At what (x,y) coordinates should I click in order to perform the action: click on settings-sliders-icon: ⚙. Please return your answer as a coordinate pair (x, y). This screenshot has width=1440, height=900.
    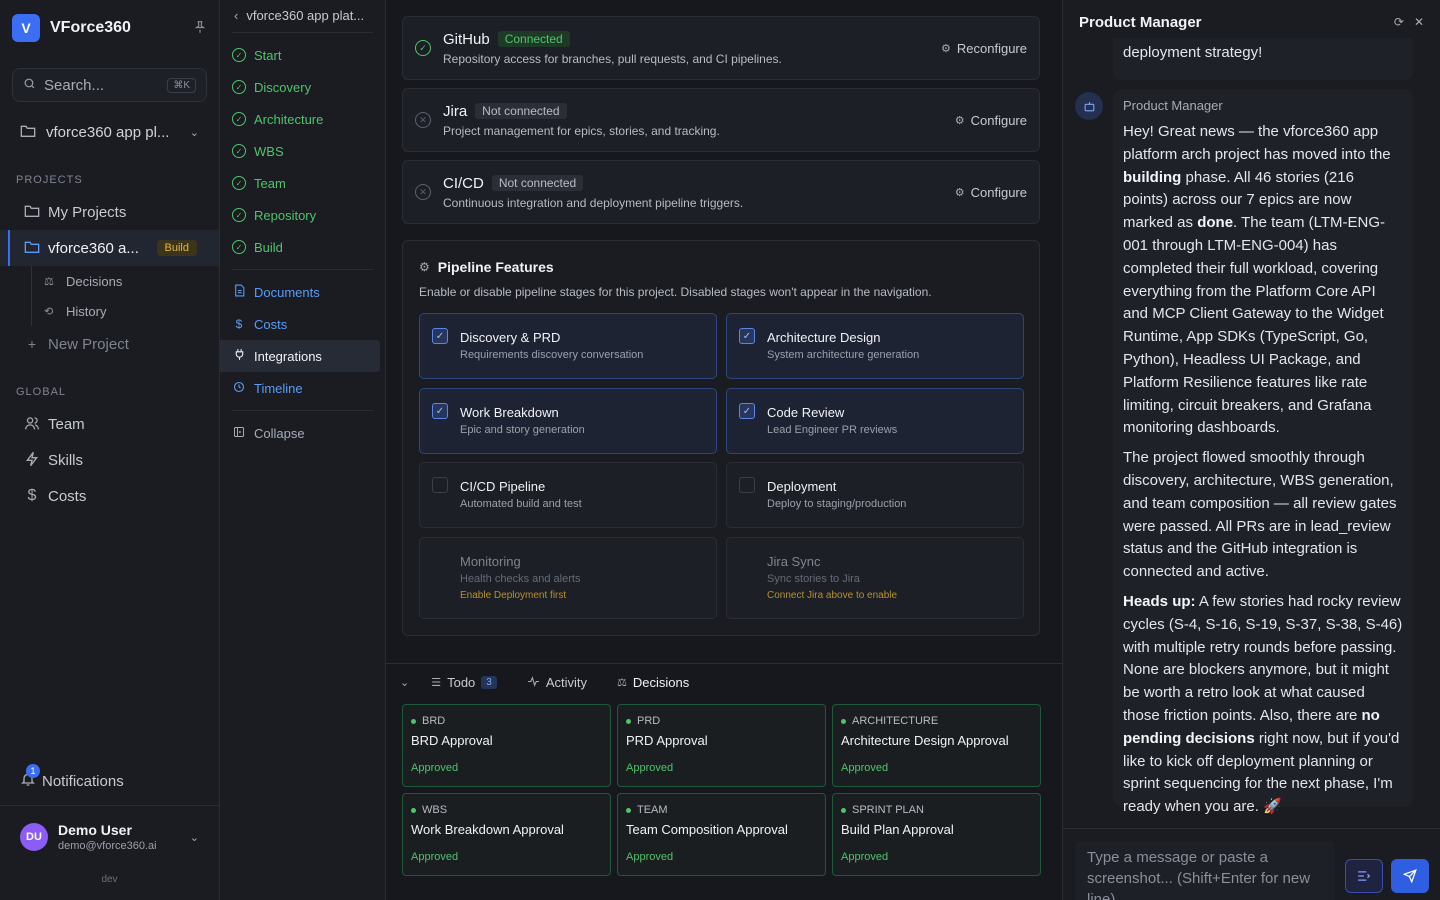
    Looking at the image, I should click on (946, 48).